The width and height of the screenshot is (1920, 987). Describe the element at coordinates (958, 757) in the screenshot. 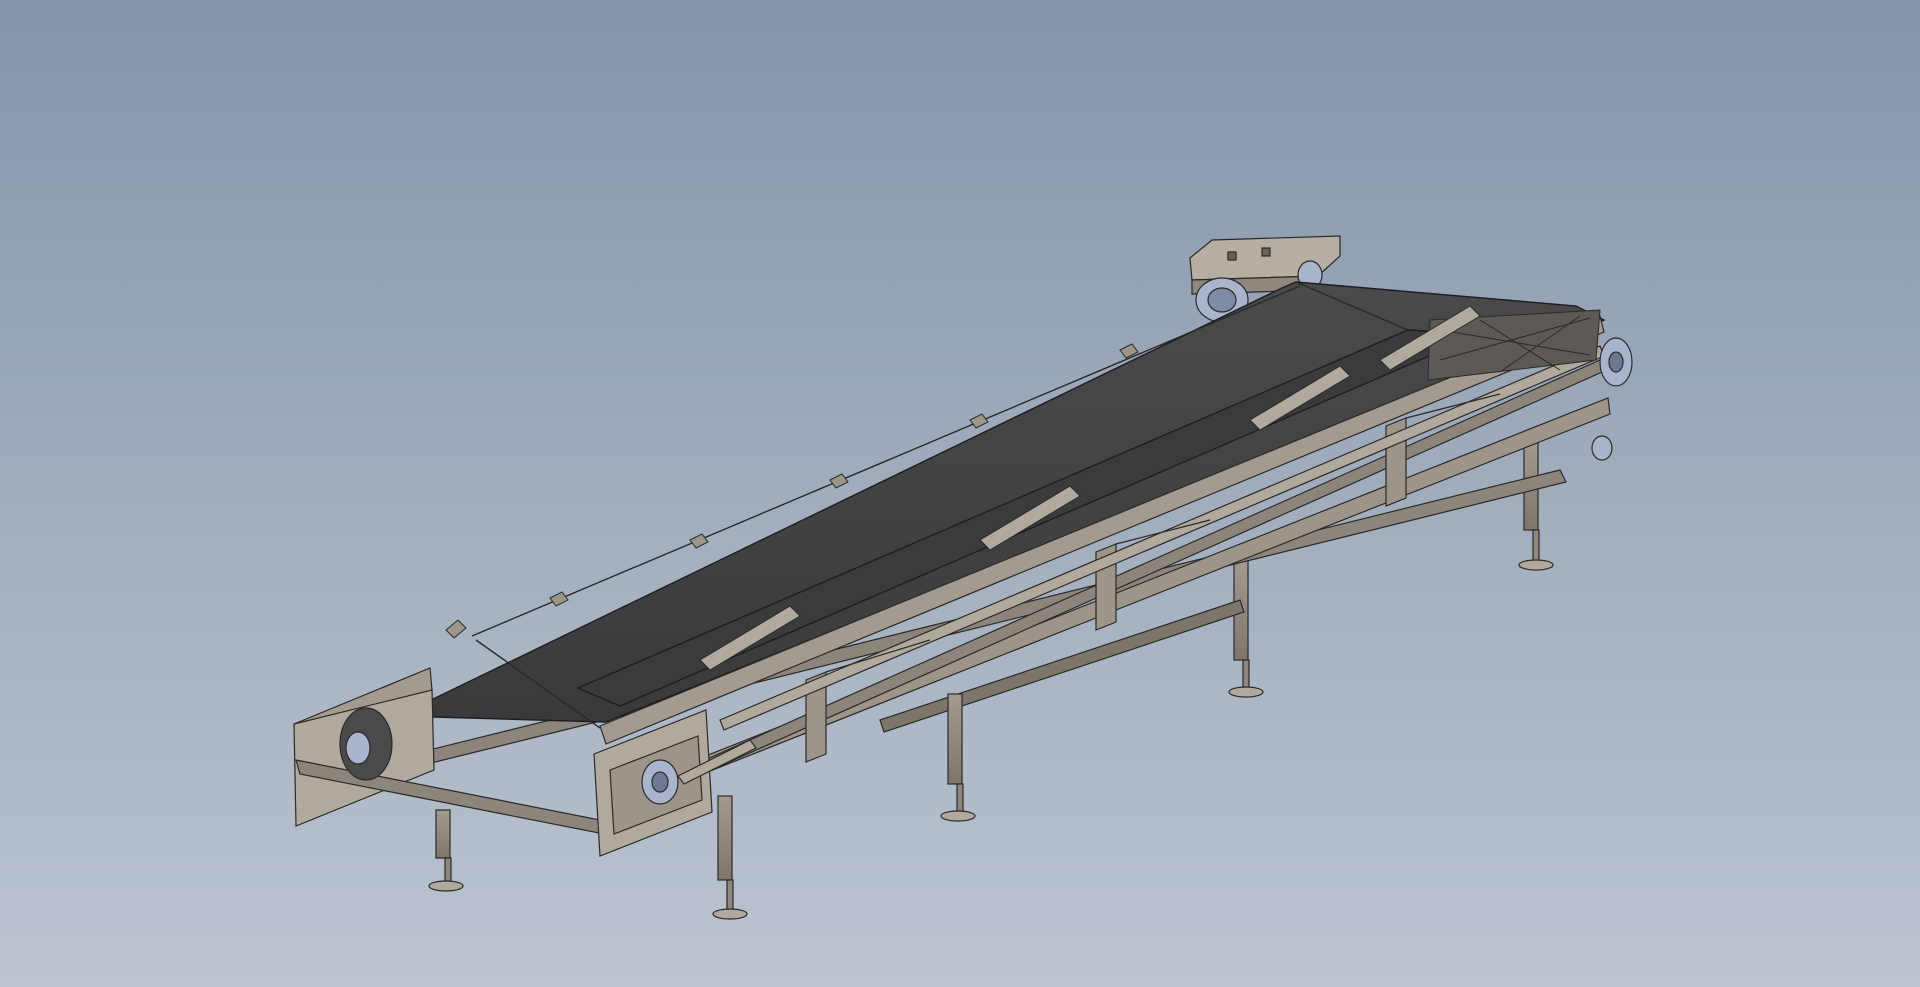

I see `support-leg-middle-near` at that location.